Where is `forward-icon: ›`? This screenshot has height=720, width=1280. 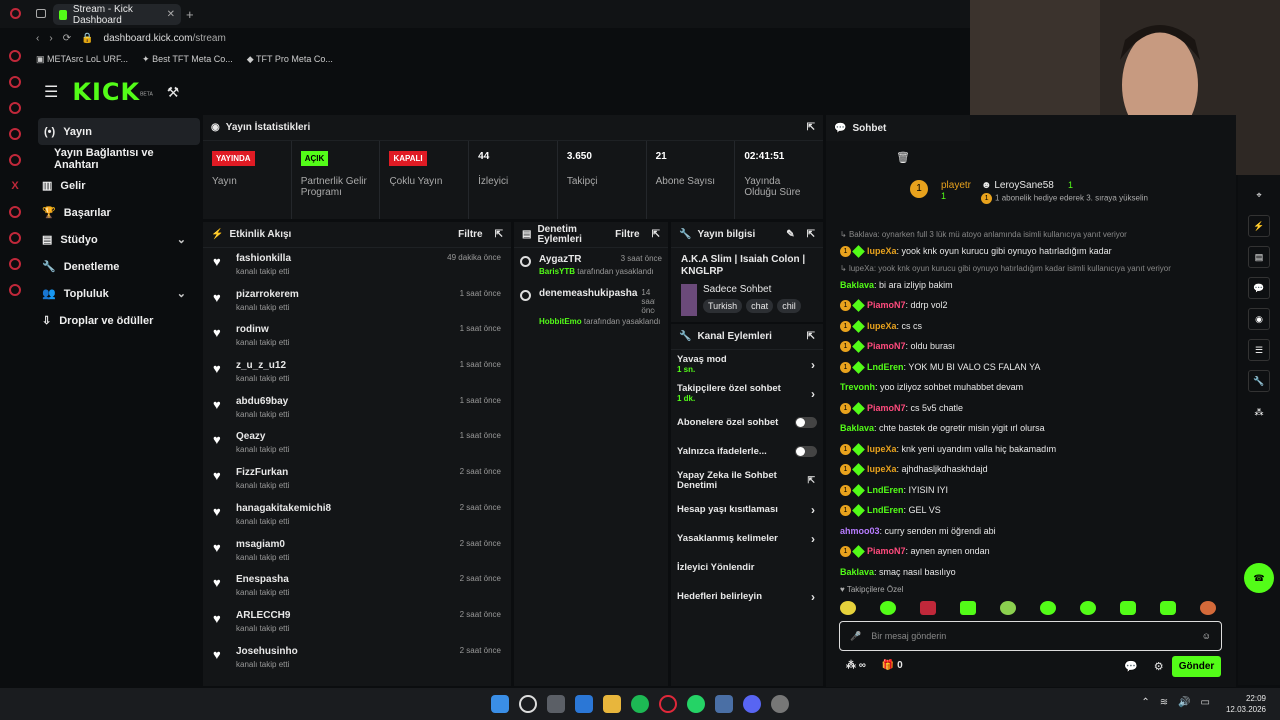 forward-icon: › is located at coordinates (50, 38).